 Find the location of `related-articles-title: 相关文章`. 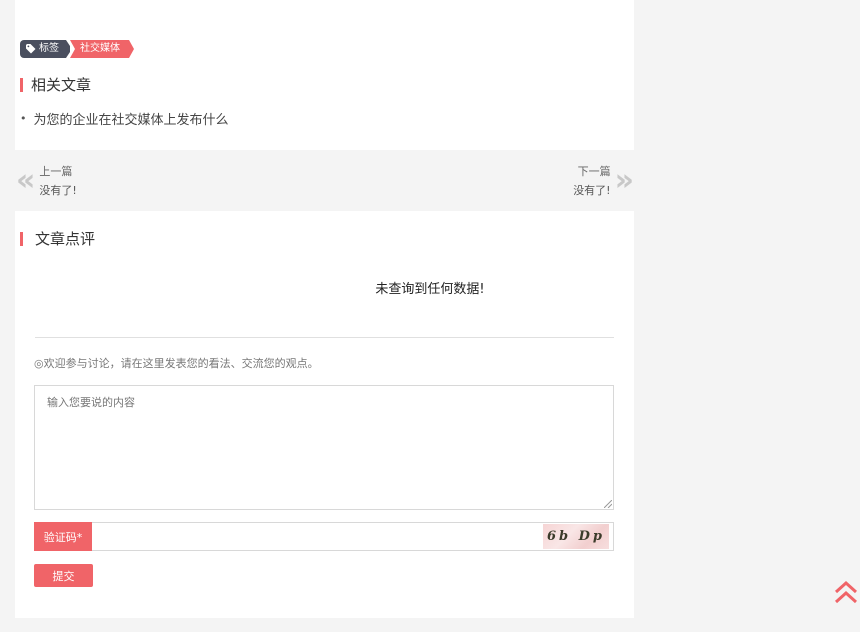

related-articles-title: 相关文章 is located at coordinates (55, 85).